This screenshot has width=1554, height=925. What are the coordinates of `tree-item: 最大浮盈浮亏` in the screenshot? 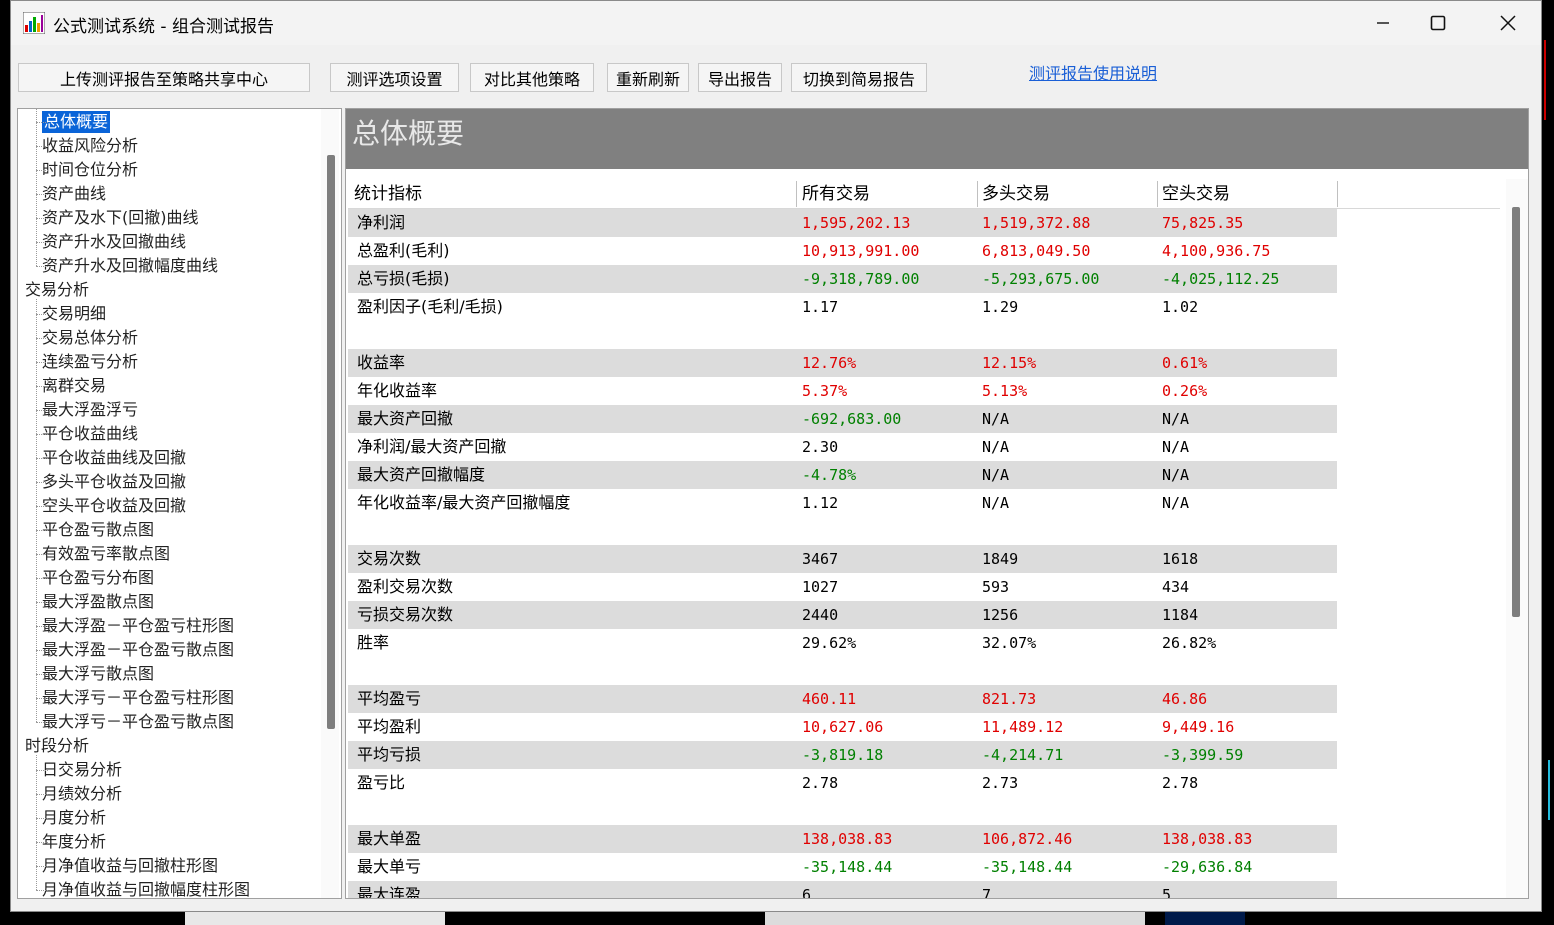 It's located at (90, 410).